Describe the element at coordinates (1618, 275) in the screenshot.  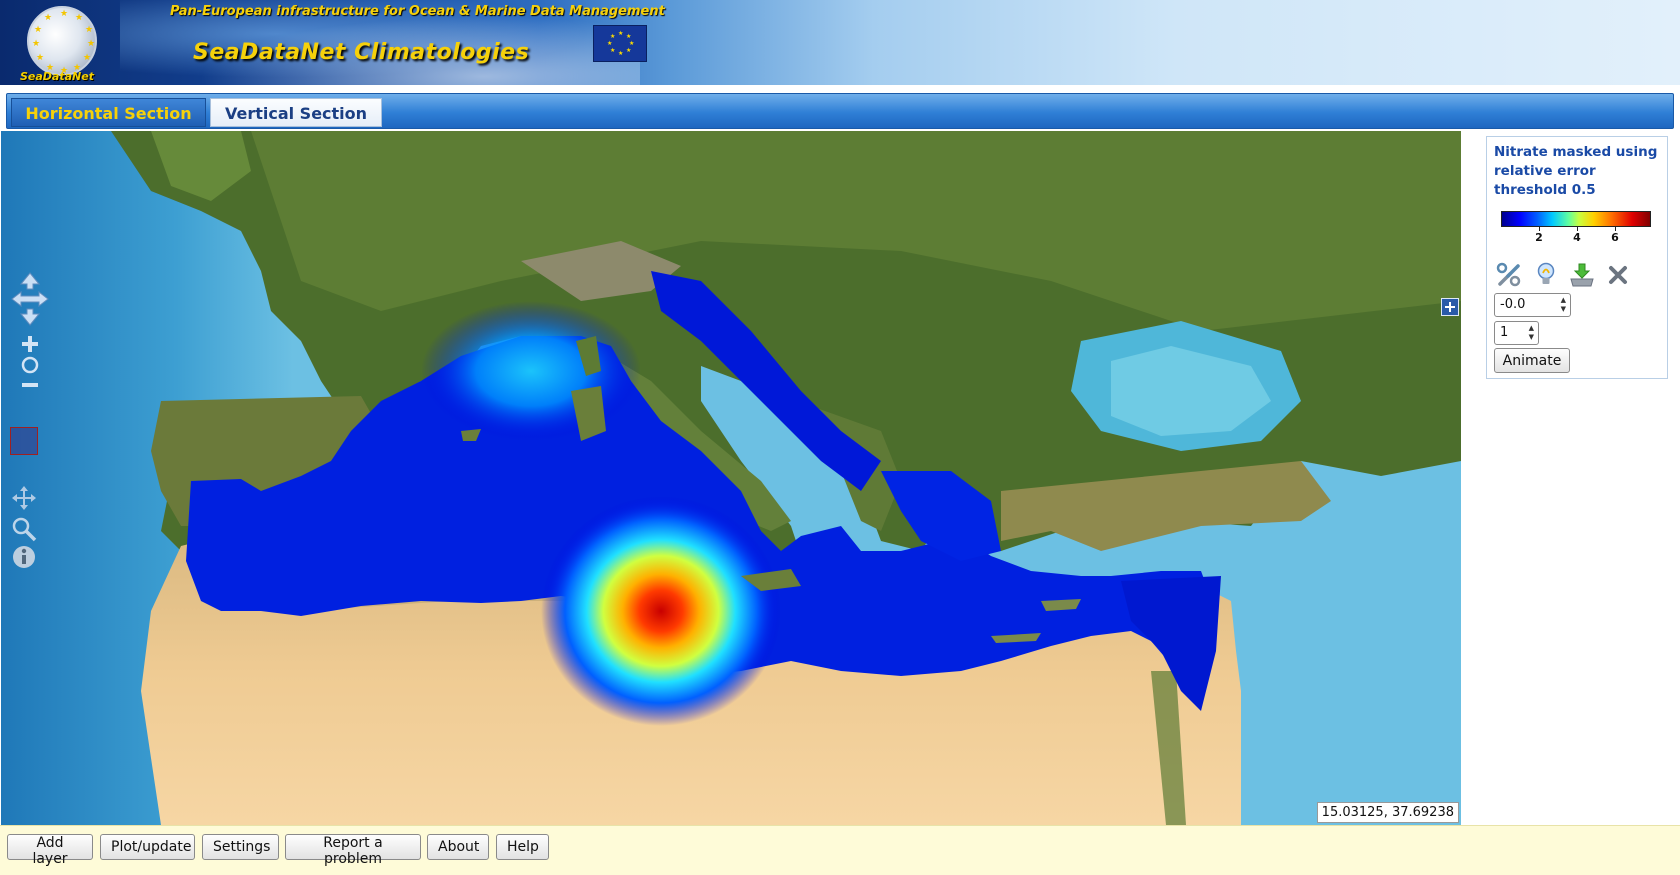
I see `close-icon` at that location.